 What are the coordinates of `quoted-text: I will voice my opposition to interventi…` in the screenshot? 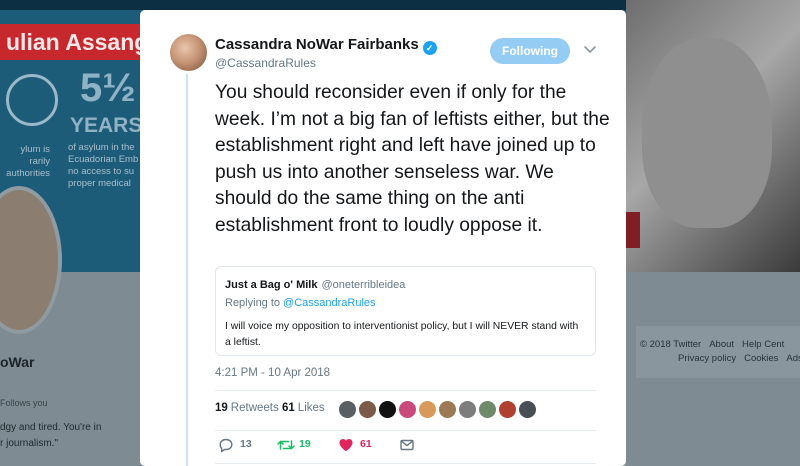 It's located at (402, 334).